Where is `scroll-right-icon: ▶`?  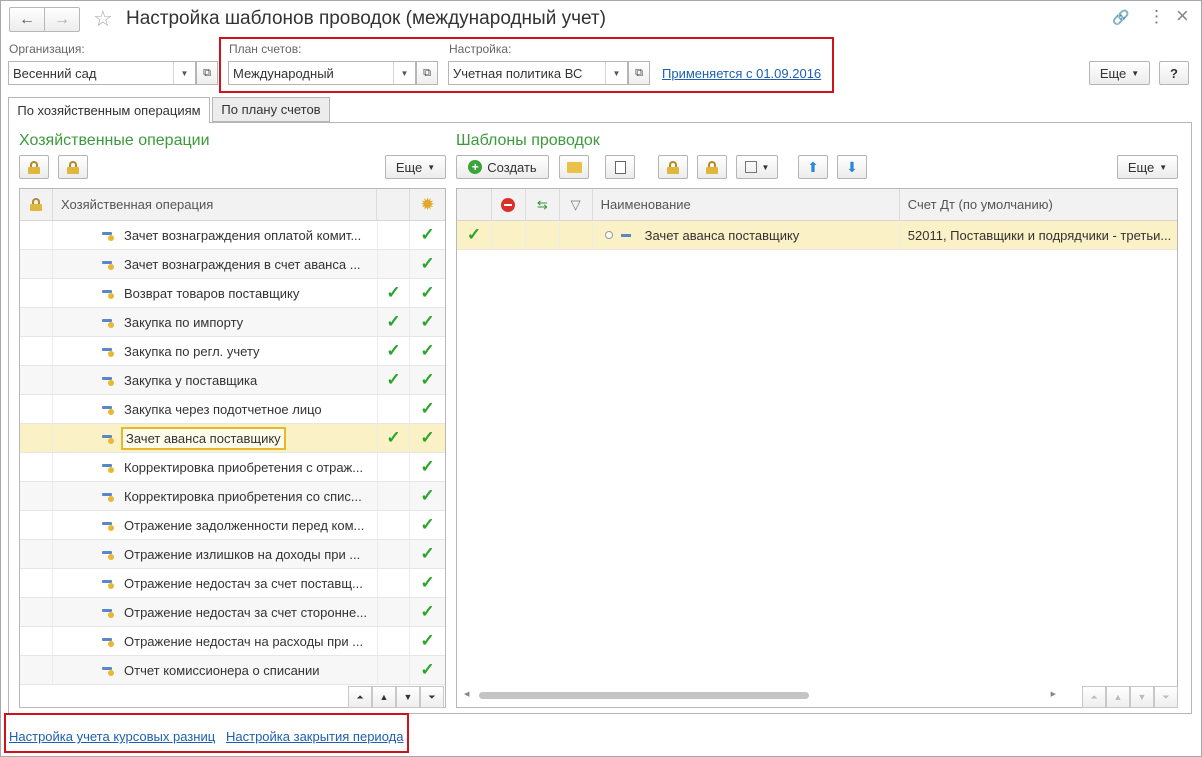
scroll-right-icon: ▶ is located at coordinates (1053, 694).